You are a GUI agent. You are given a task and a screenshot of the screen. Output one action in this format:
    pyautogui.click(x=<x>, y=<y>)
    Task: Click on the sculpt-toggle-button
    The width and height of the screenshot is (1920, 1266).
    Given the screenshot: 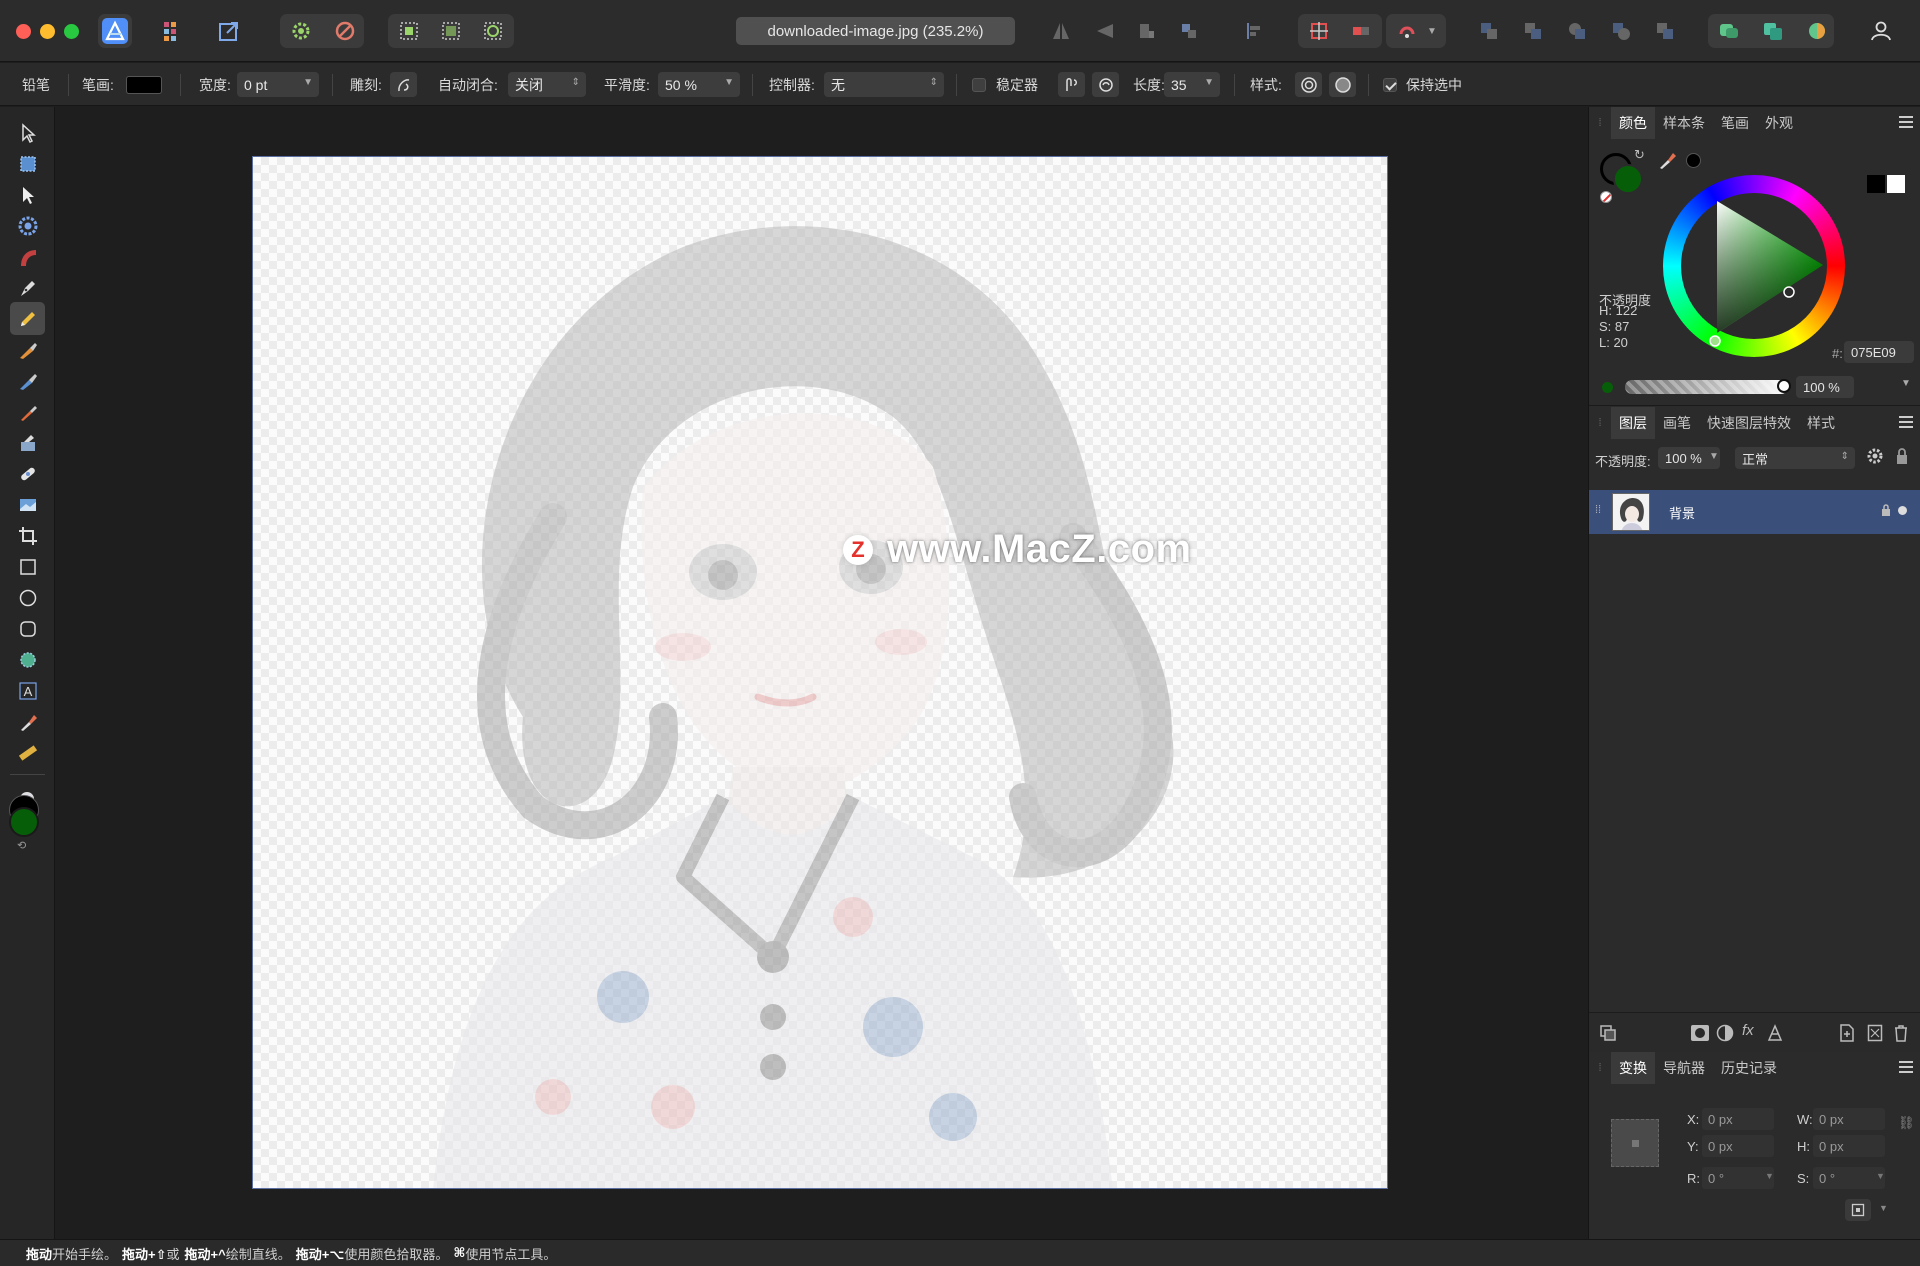 What is the action you would take?
    pyautogui.click(x=403, y=84)
    